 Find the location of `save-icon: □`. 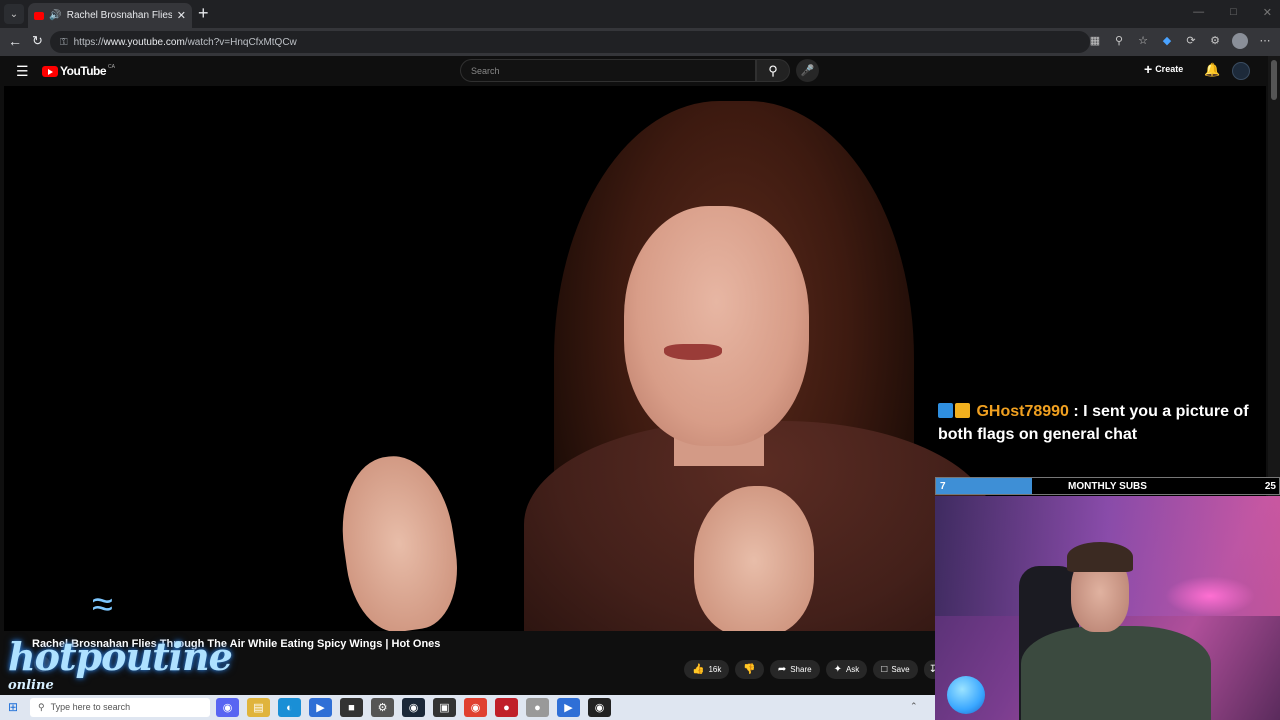

save-icon: □ is located at coordinates (884, 669).